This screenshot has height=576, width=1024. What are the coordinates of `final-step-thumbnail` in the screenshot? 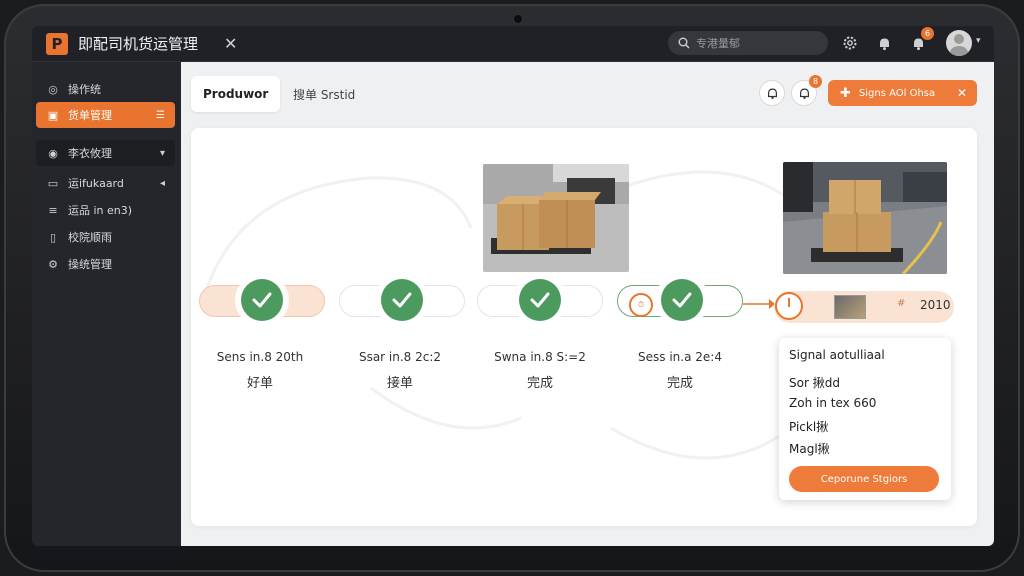 It's located at (850, 307).